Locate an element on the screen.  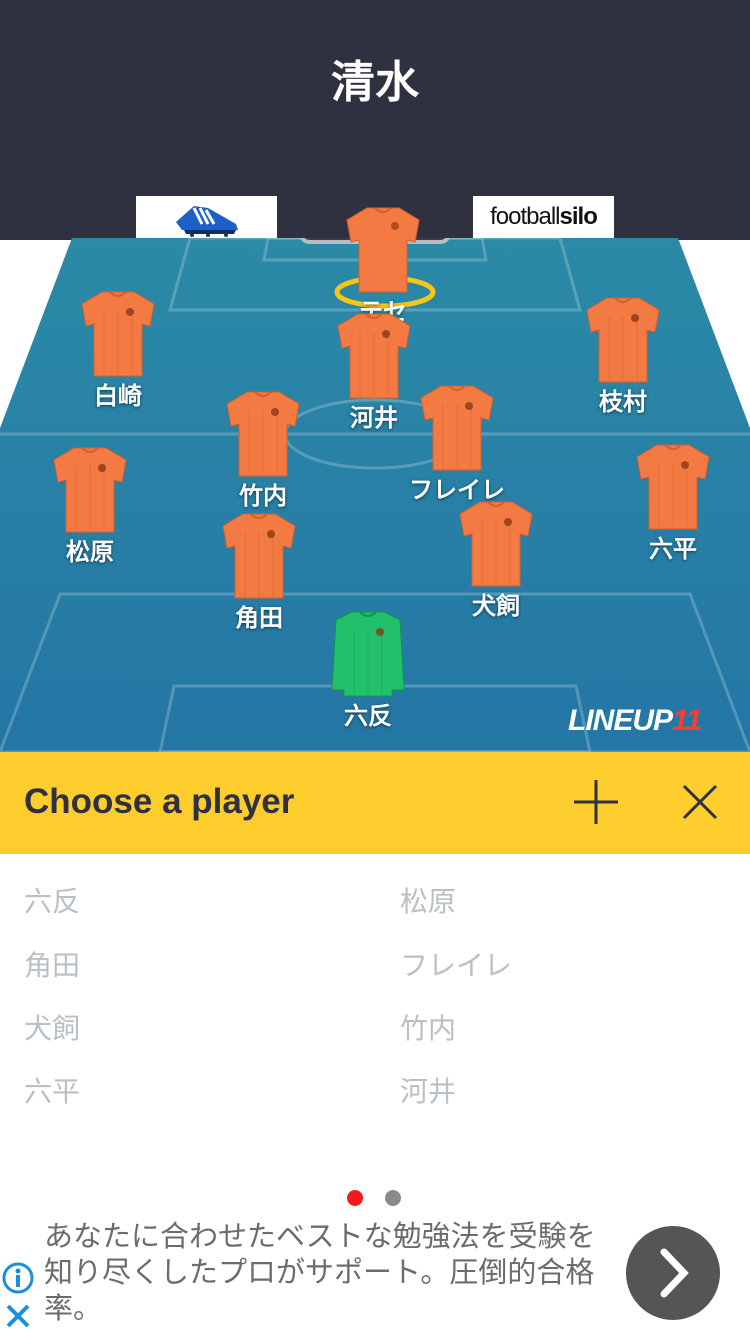
close-icon is located at coordinates (700, 802).